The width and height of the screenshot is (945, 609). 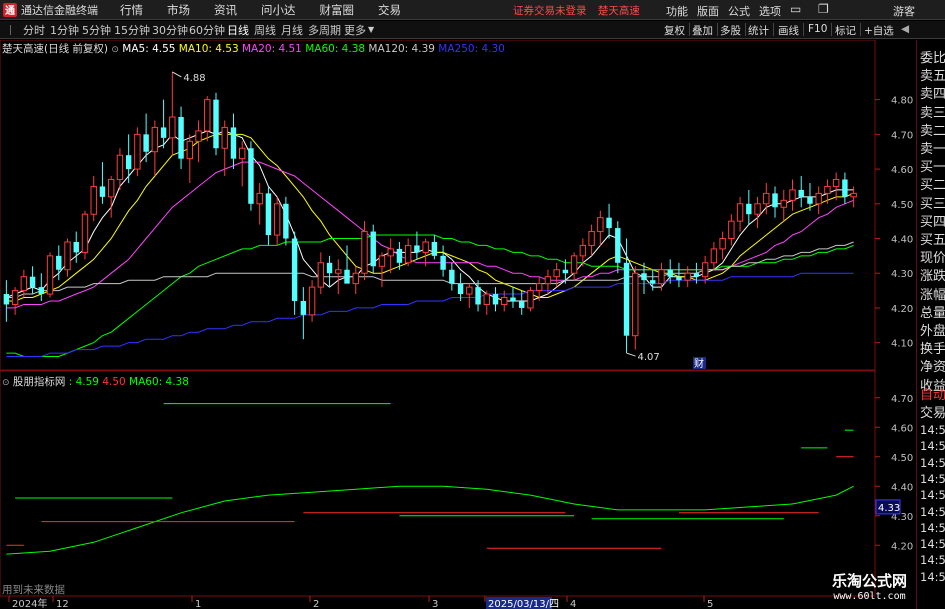 I want to click on menu-options: 选项, so click(x=770, y=11).